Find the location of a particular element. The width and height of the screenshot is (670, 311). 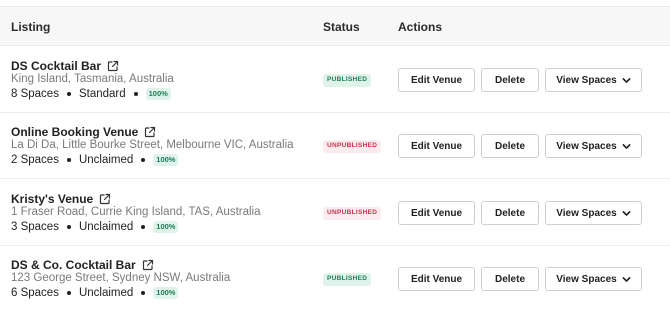

venue-name: DS & Co. Cocktail Bar is located at coordinates (73, 265).